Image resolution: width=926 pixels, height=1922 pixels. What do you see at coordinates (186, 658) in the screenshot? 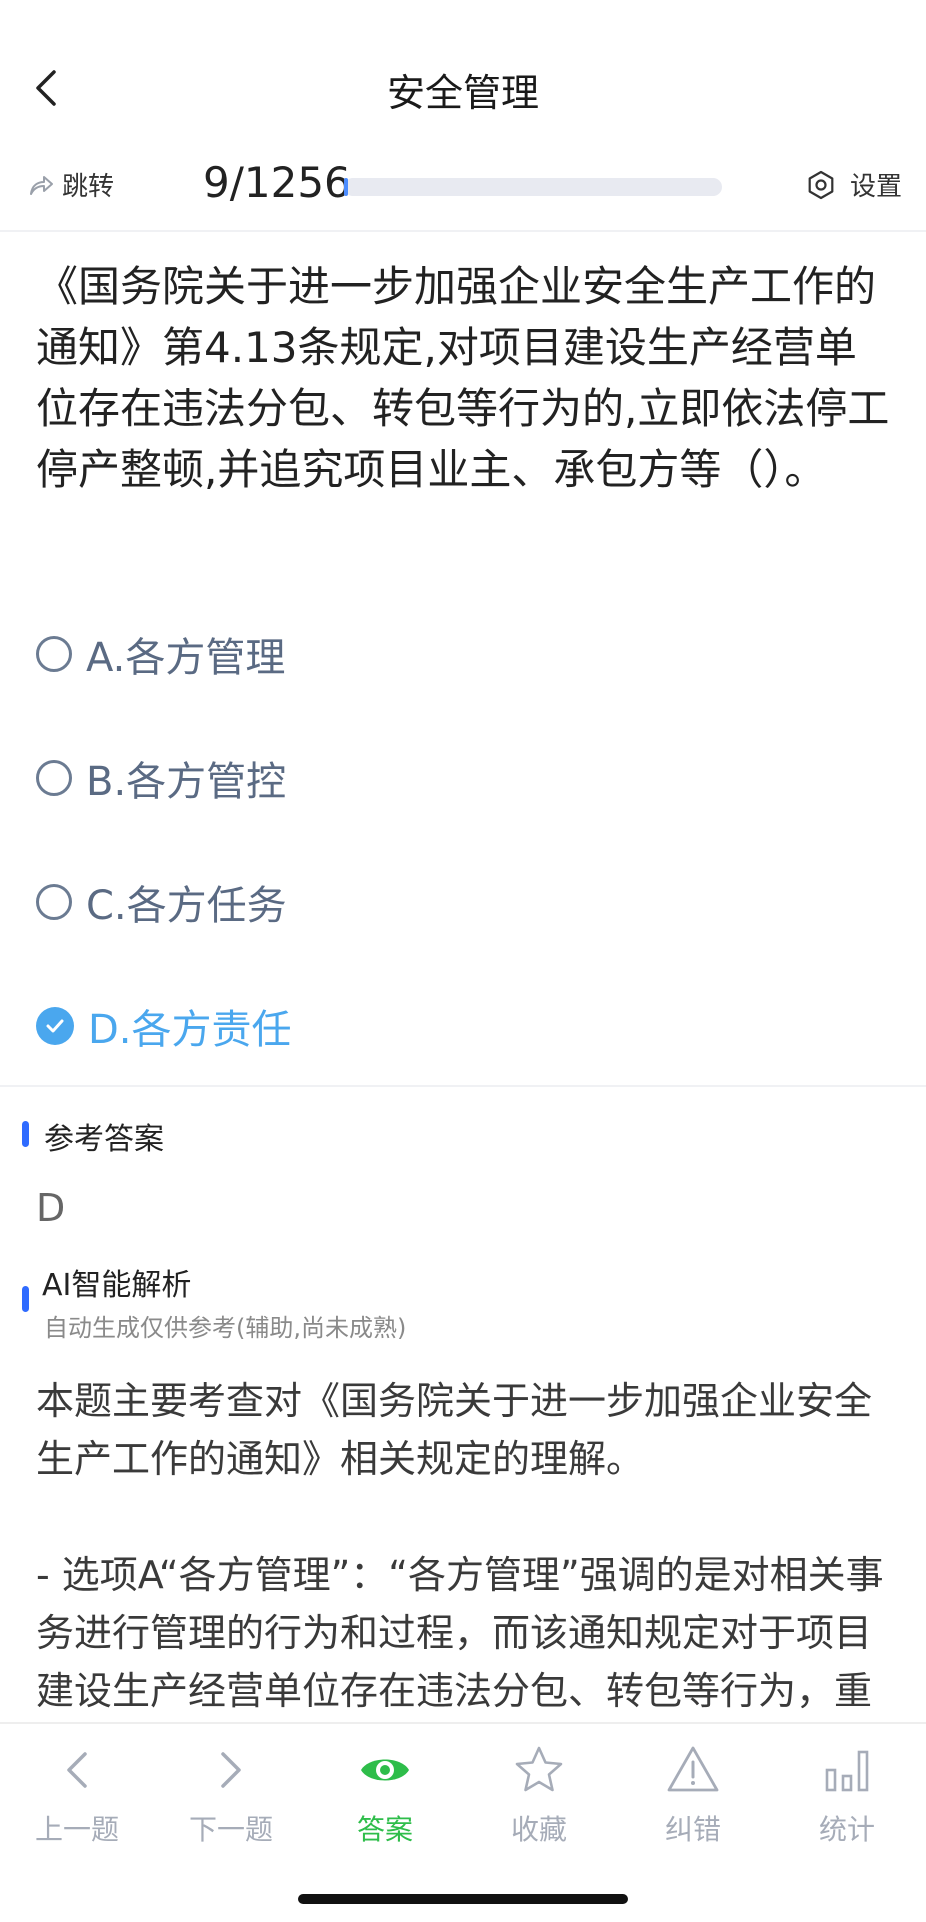
I see `option-label: A.各方管理` at bounding box center [186, 658].